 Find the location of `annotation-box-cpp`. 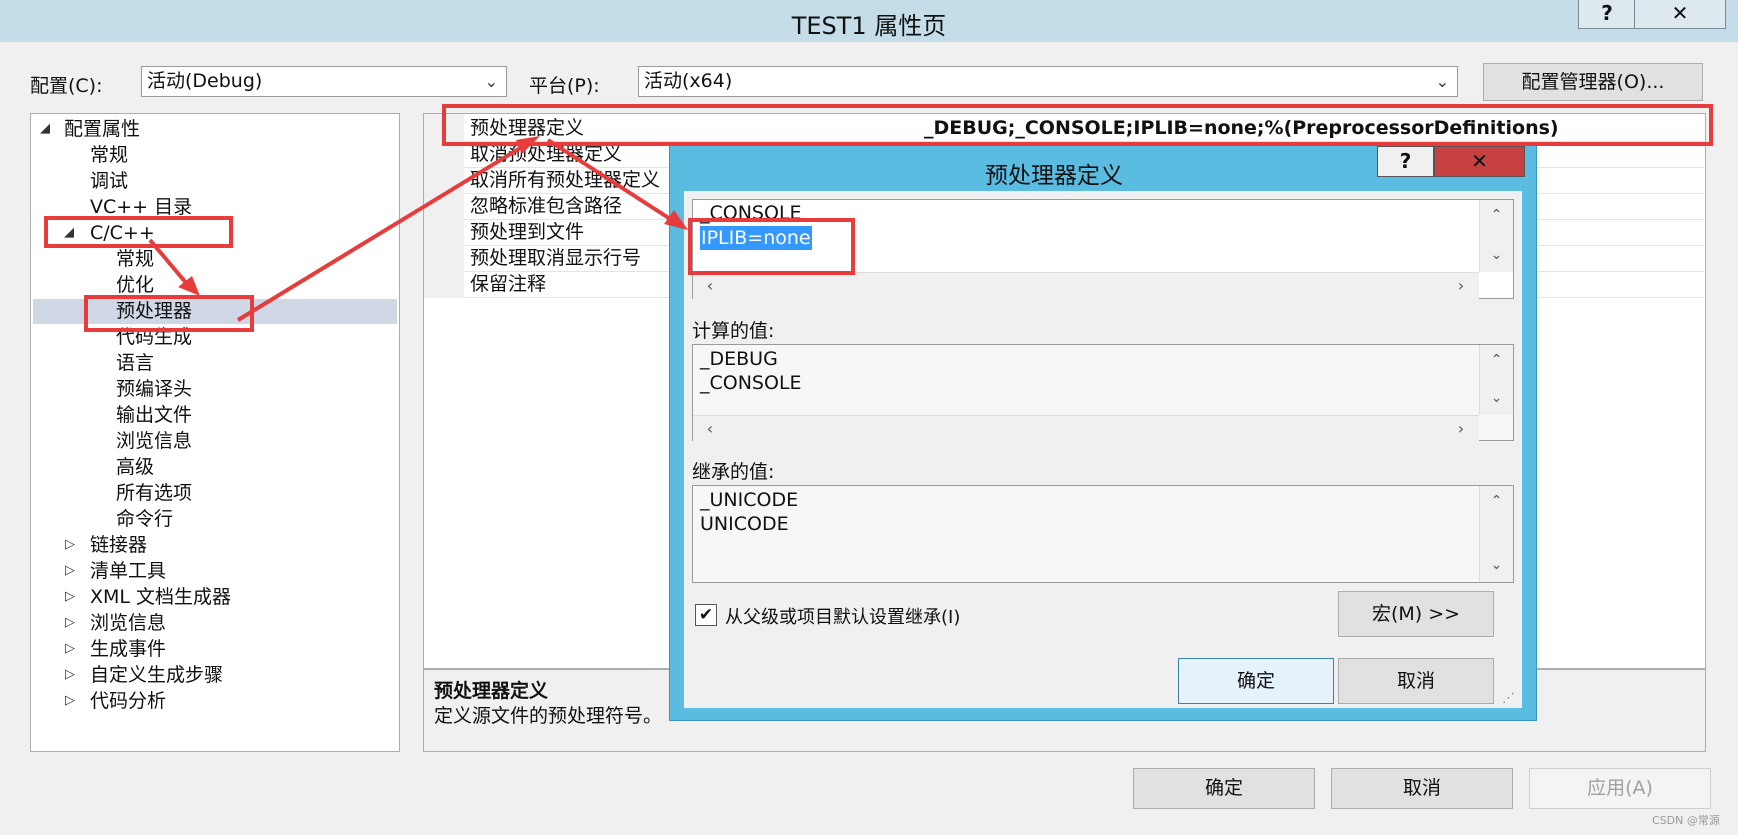

annotation-box-cpp is located at coordinates (138, 232).